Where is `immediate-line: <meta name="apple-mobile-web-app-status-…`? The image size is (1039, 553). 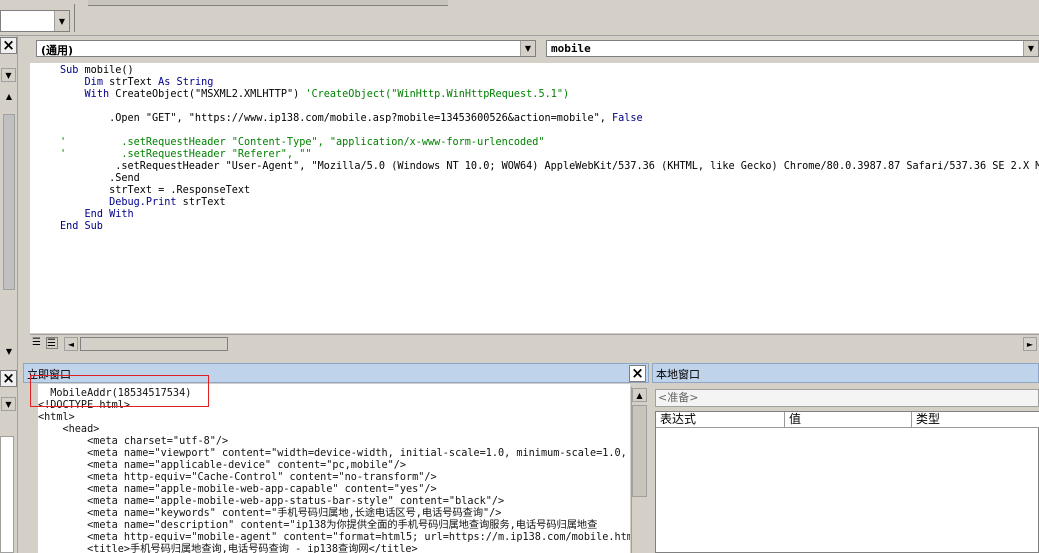 immediate-line: <meta name="apple-mobile-web-app-status-… is located at coordinates (271, 501).